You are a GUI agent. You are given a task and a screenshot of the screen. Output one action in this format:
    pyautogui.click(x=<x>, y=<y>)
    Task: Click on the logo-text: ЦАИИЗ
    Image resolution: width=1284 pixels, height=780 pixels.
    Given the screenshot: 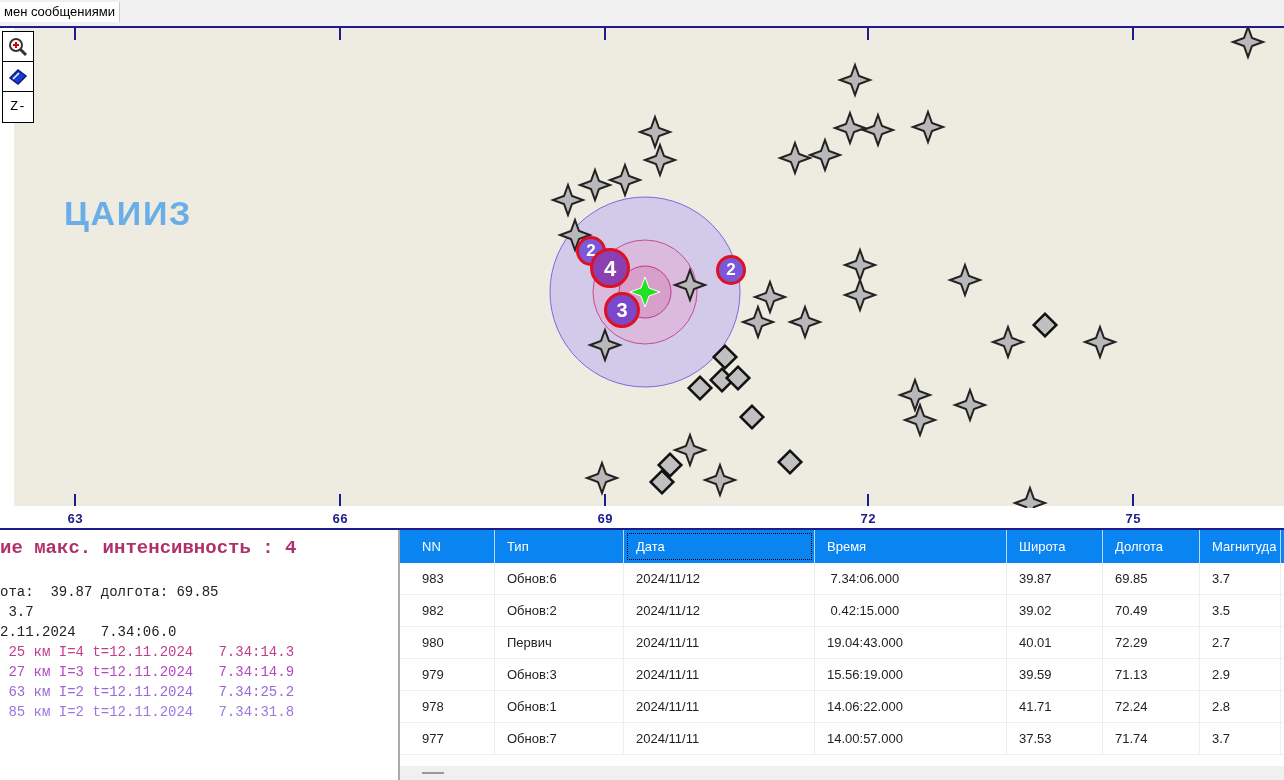 What is the action you would take?
    pyautogui.click(x=128, y=213)
    